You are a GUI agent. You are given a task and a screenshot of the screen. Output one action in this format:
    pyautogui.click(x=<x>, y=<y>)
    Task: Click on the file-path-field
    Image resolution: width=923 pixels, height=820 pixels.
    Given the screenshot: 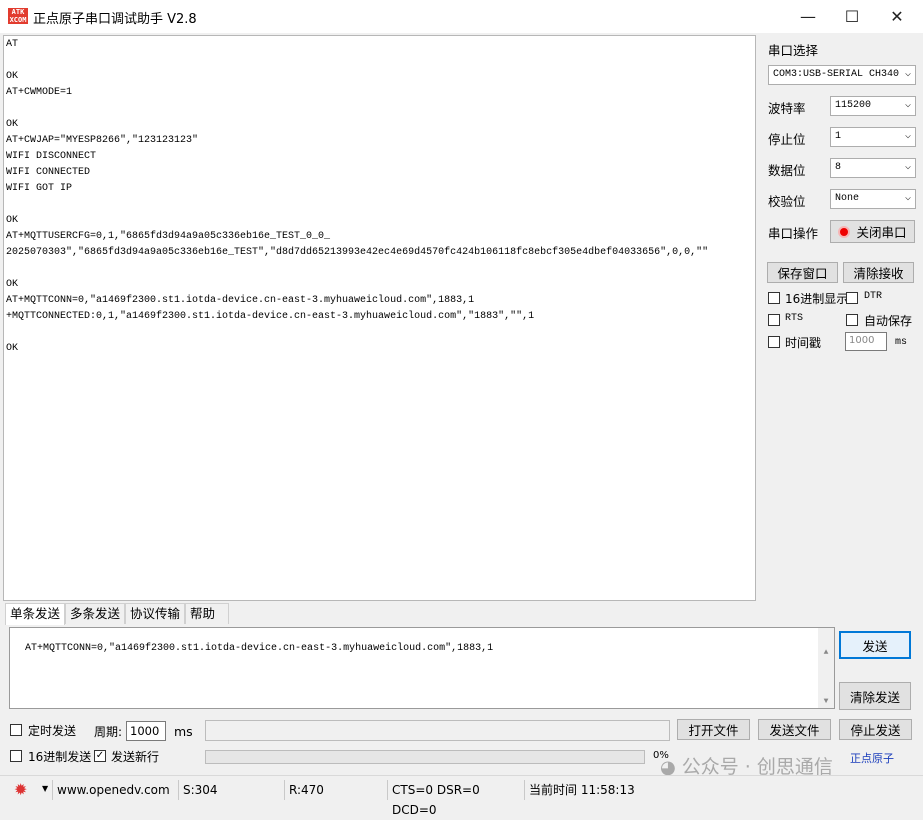 What is the action you would take?
    pyautogui.click(x=437, y=730)
    